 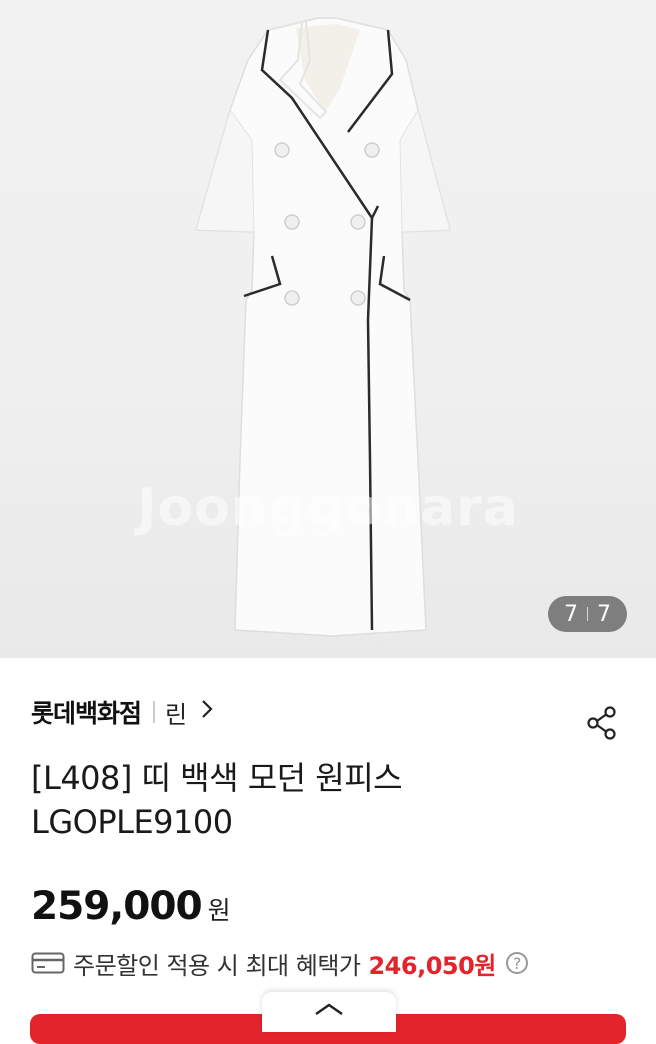 I want to click on counter-total: 7, so click(x=604, y=614).